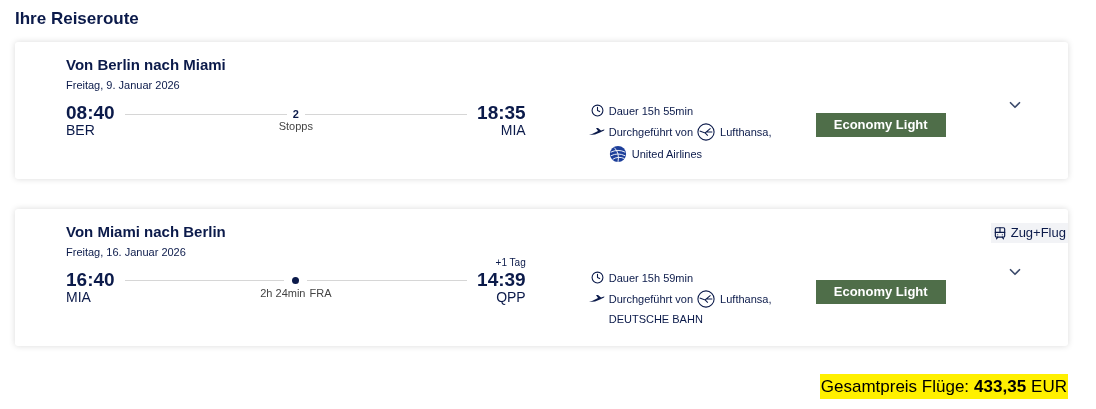 This screenshot has height=409, width=1096. I want to click on arrival-airport: QPP, so click(511, 298).